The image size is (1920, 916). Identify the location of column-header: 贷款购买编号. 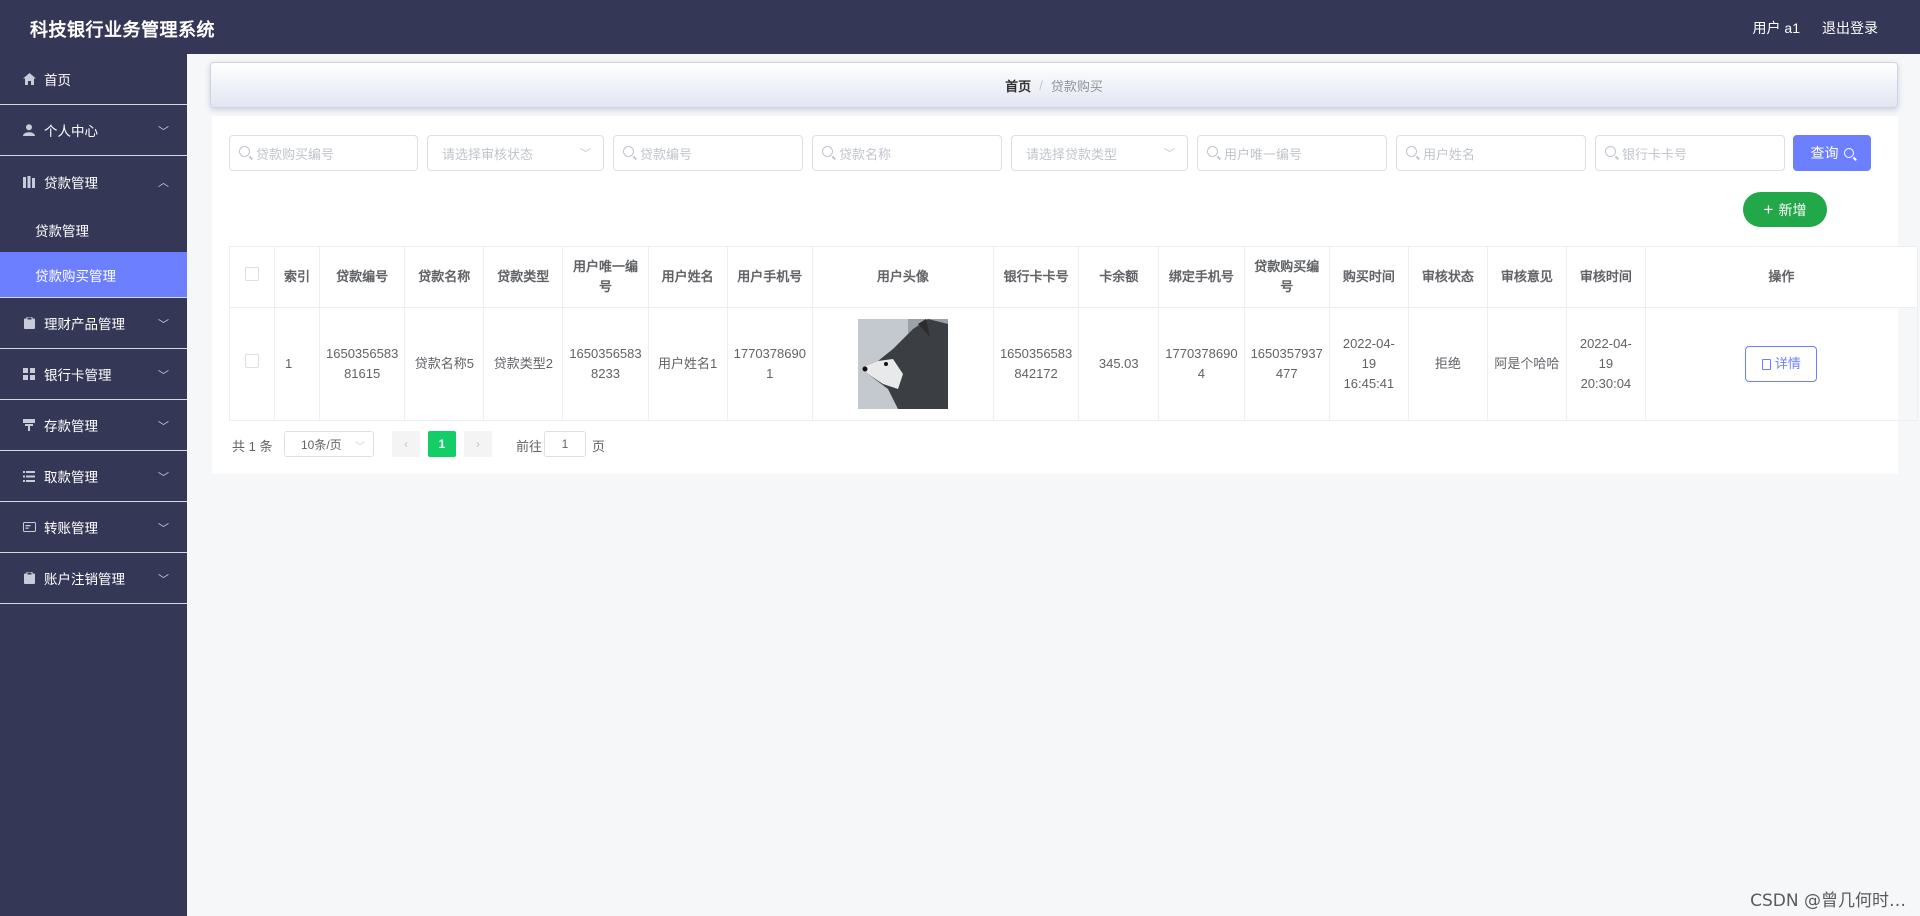
(1286, 277).